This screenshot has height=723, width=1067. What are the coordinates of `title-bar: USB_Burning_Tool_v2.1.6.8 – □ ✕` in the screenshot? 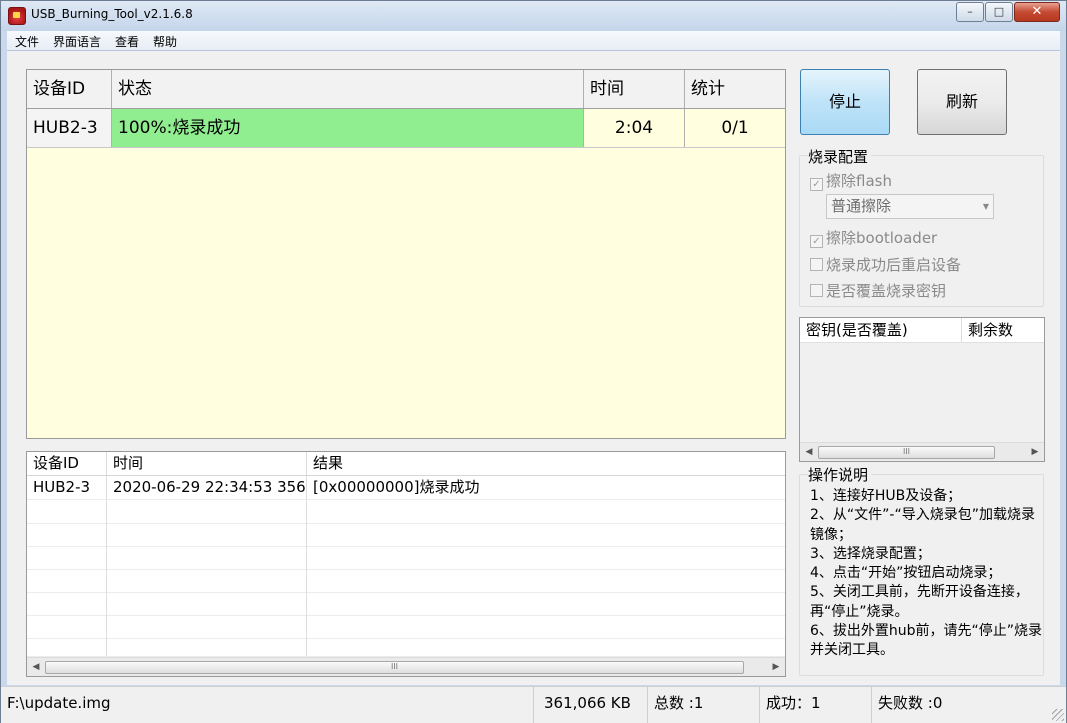 It's located at (533, 16).